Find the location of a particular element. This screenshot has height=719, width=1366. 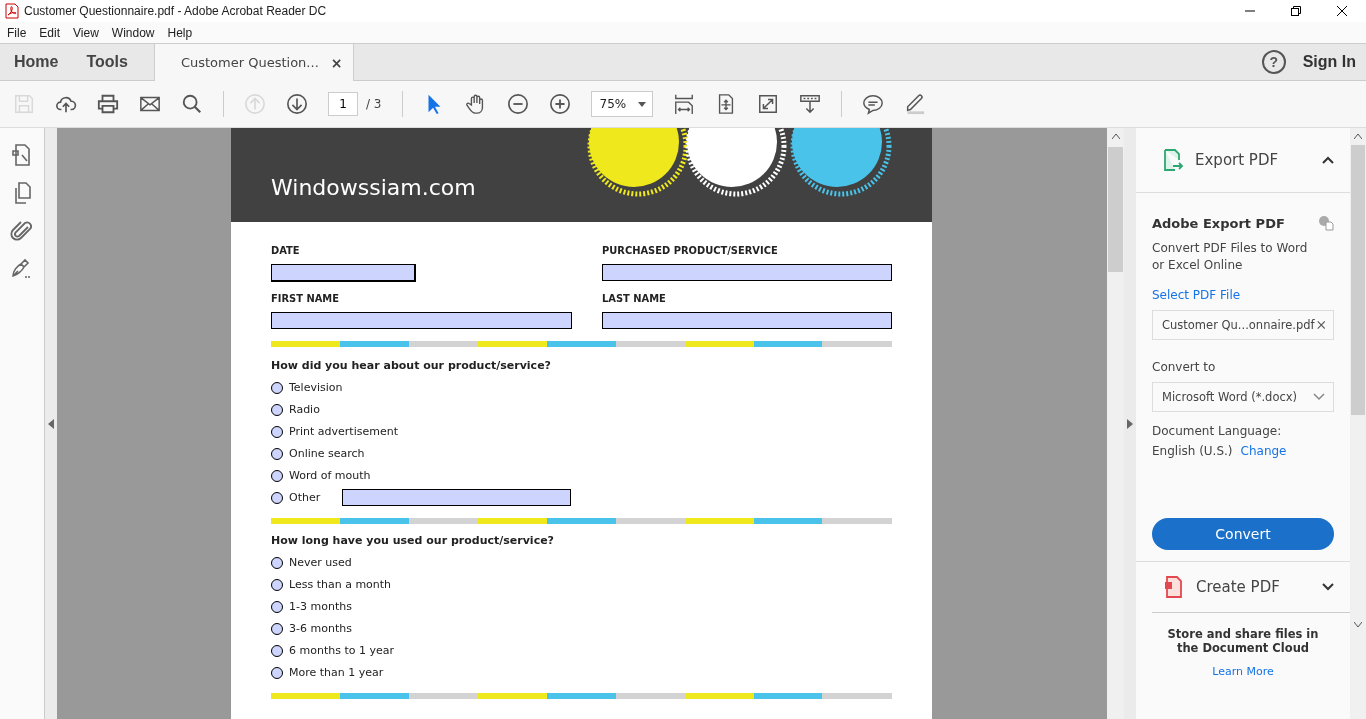

page-total: / 3 is located at coordinates (374, 104).